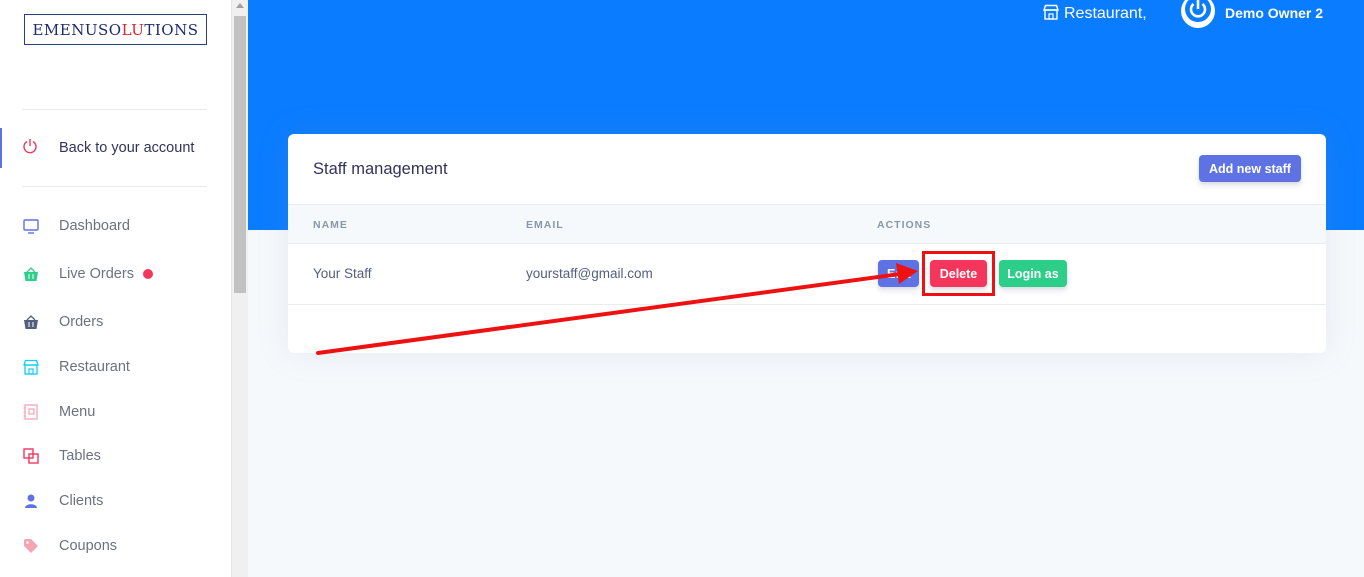 The width and height of the screenshot is (1364, 577). I want to click on restaurant-link: Restaurant,, so click(1095, 14).